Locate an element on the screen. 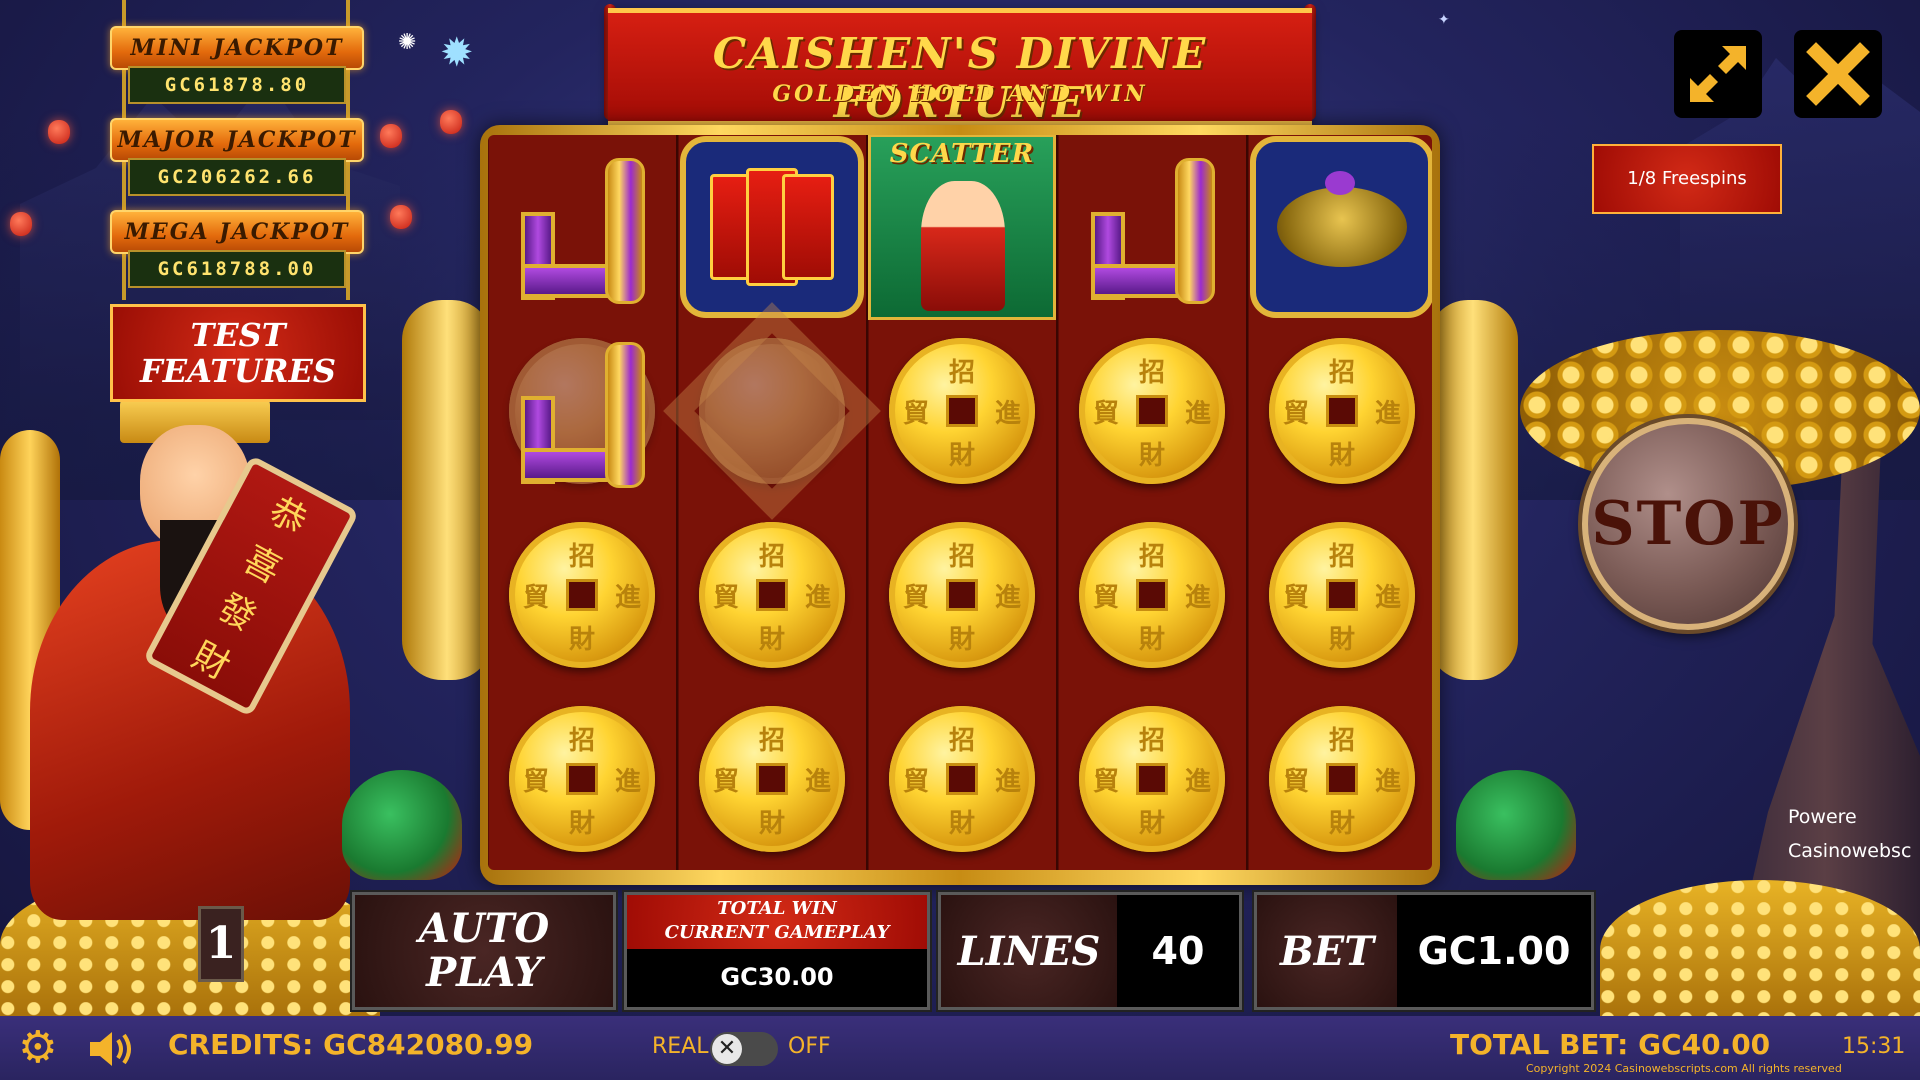 The image size is (1920, 1080). lines-label: LINES is located at coordinates (1029, 951).